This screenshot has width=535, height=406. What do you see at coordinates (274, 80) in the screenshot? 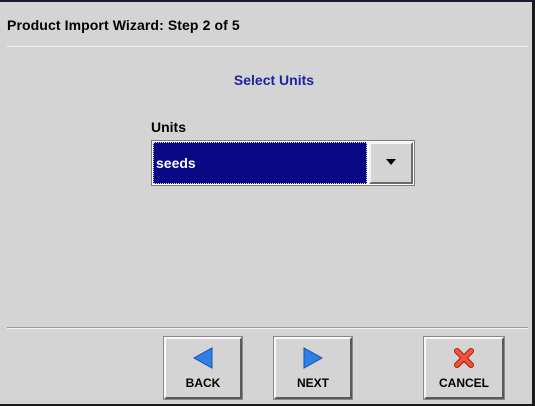
I see `step-heading: Select Units` at bounding box center [274, 80].